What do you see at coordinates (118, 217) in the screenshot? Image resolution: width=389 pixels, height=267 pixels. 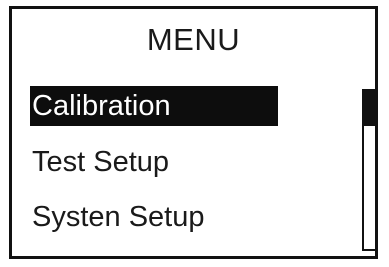 I see `menu-item-system-setup: Systen Setup` at bounding box center [118, 217].